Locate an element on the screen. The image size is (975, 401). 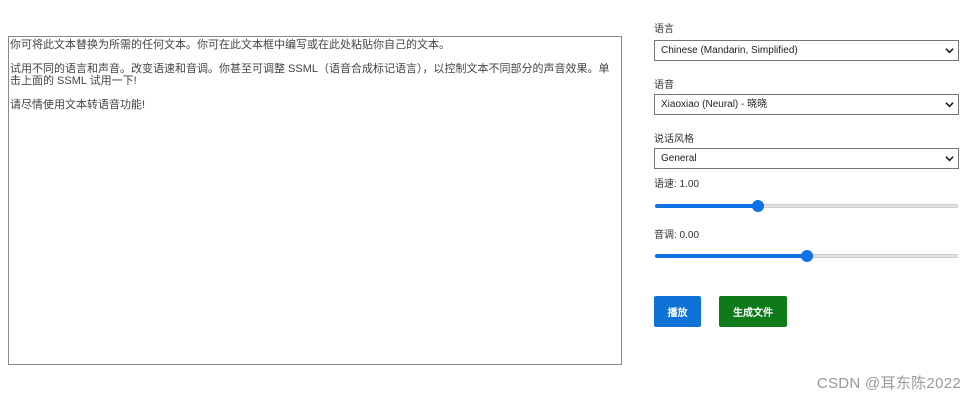
voice-label: 语音 is located at coordinates (664, 85).